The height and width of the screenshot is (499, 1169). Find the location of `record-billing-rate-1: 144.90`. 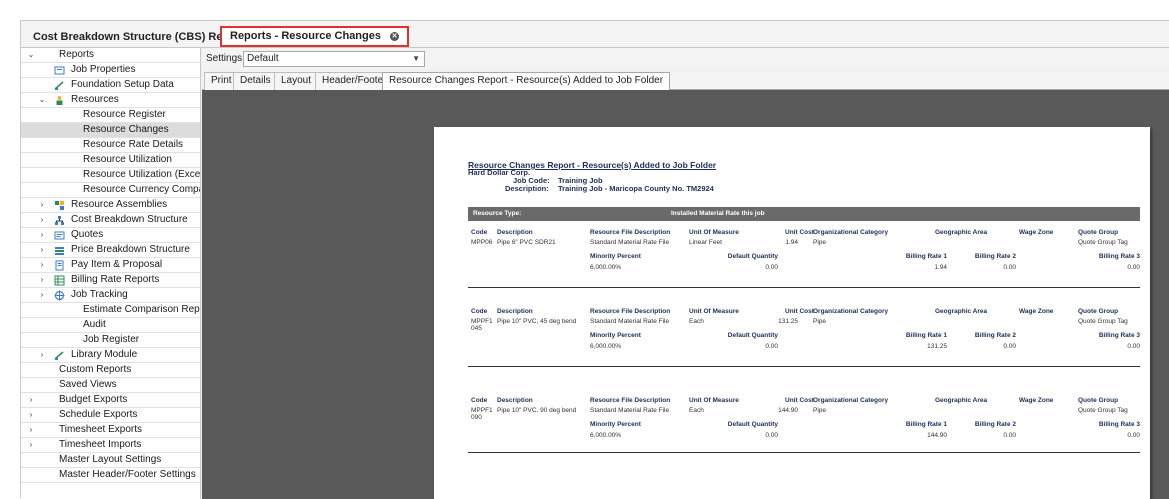

record-billing-rate-1: 144.90 is located at coordinates (937, 435).